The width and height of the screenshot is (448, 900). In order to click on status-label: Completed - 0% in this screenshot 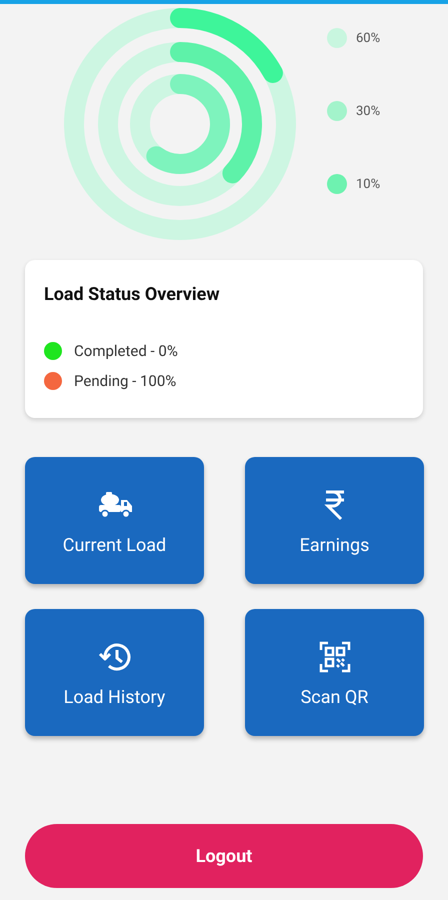, I will do `click(126, 351)`.